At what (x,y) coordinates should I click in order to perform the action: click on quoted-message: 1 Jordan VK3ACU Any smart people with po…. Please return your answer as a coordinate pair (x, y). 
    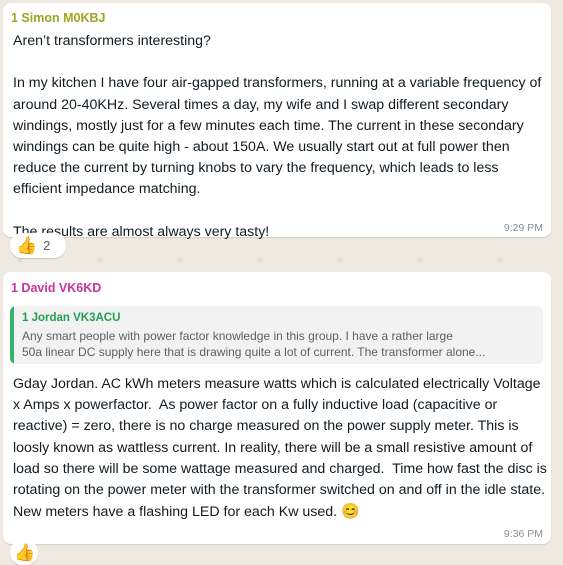
    Looking at the image, I should click on (276, 335).